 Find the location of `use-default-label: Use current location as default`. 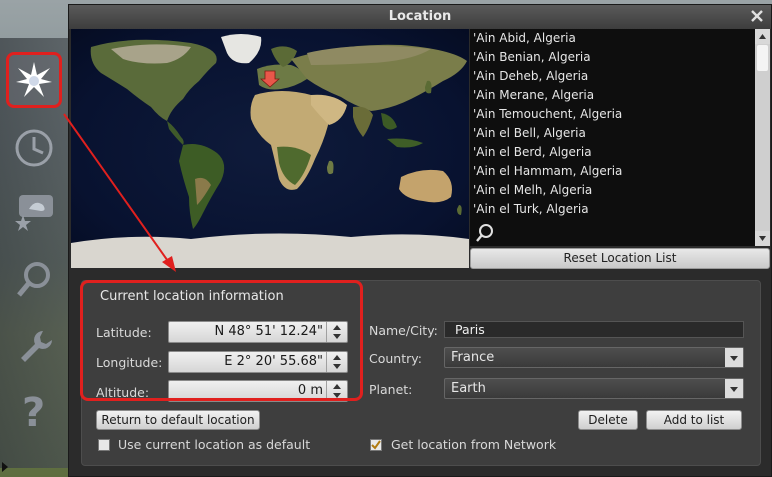

use-default-label: Use current location as default is located at coordinates (214, 444).